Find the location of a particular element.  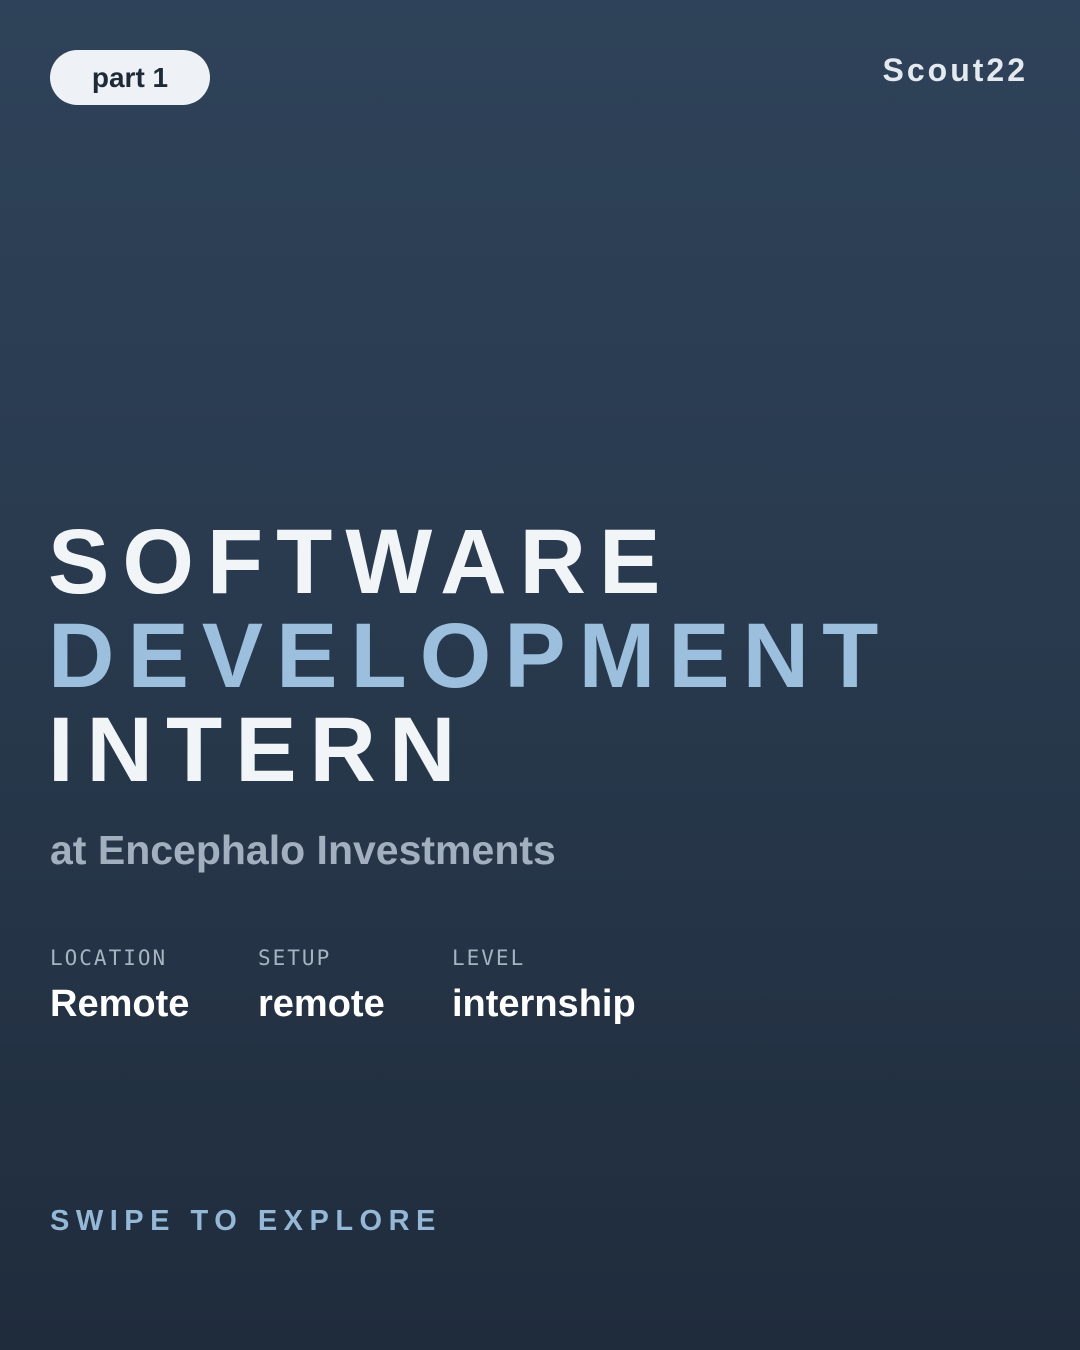

job-title-line-2: DEVELOPMENT is located at coordinates (470, 656).